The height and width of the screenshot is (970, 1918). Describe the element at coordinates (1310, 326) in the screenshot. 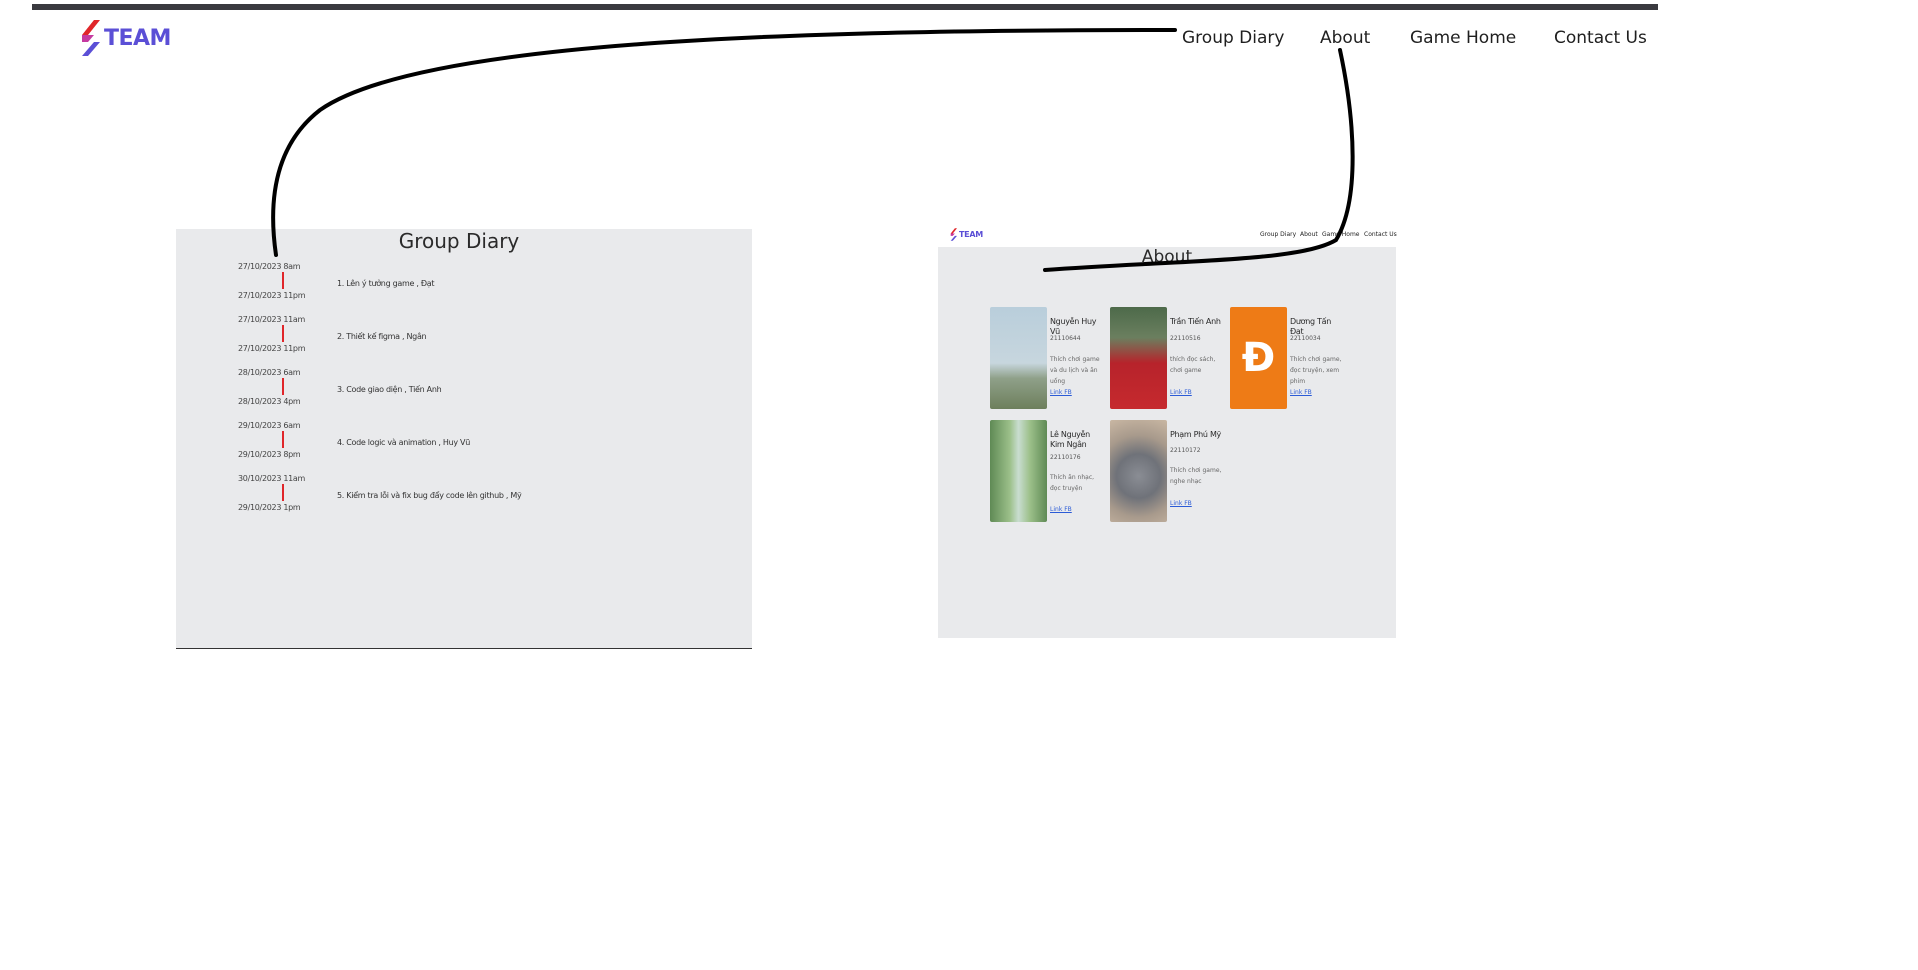

I see `member-name: Dương Tấn Đạt` at that location.